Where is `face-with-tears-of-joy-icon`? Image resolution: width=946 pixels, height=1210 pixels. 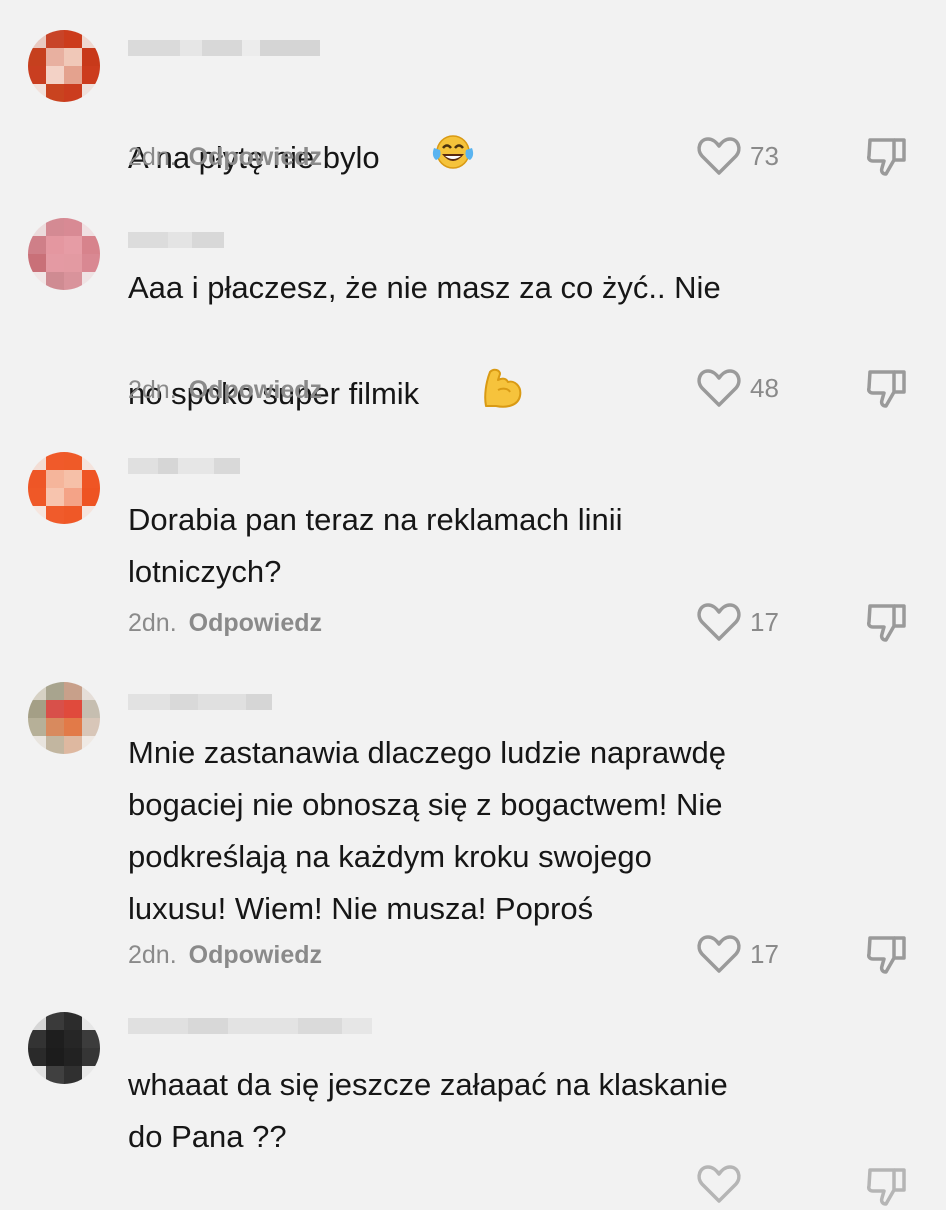 face-with-tears-of-joy-icon is located at coordinates (428, 160).